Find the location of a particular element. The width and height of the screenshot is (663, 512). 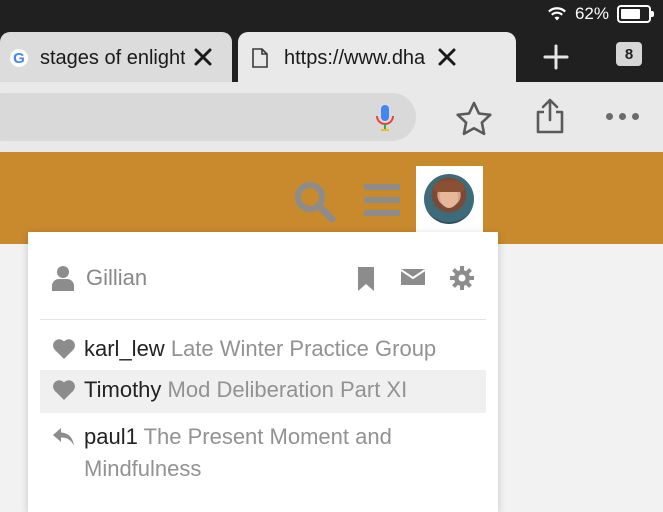

settings-icon is located at coordinates (462, 278).